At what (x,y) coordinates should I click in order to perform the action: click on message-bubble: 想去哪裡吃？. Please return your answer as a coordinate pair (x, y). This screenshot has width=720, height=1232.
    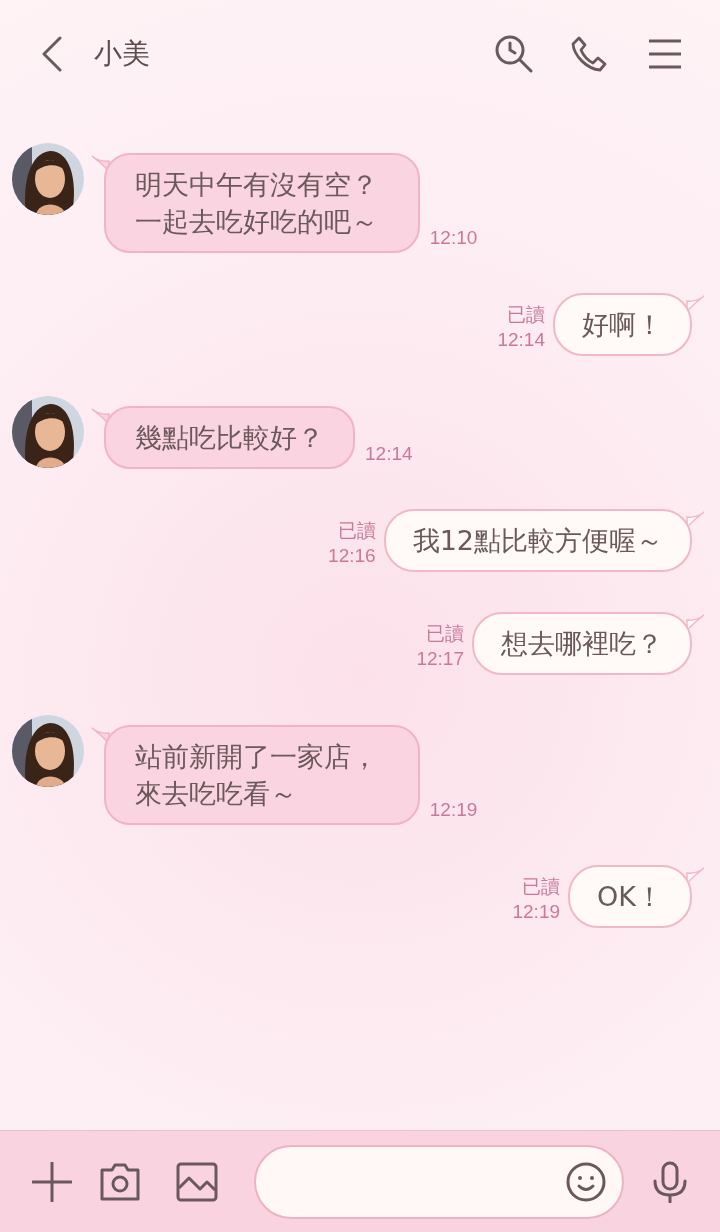
    Looking at the image, I should click on (582, 643).